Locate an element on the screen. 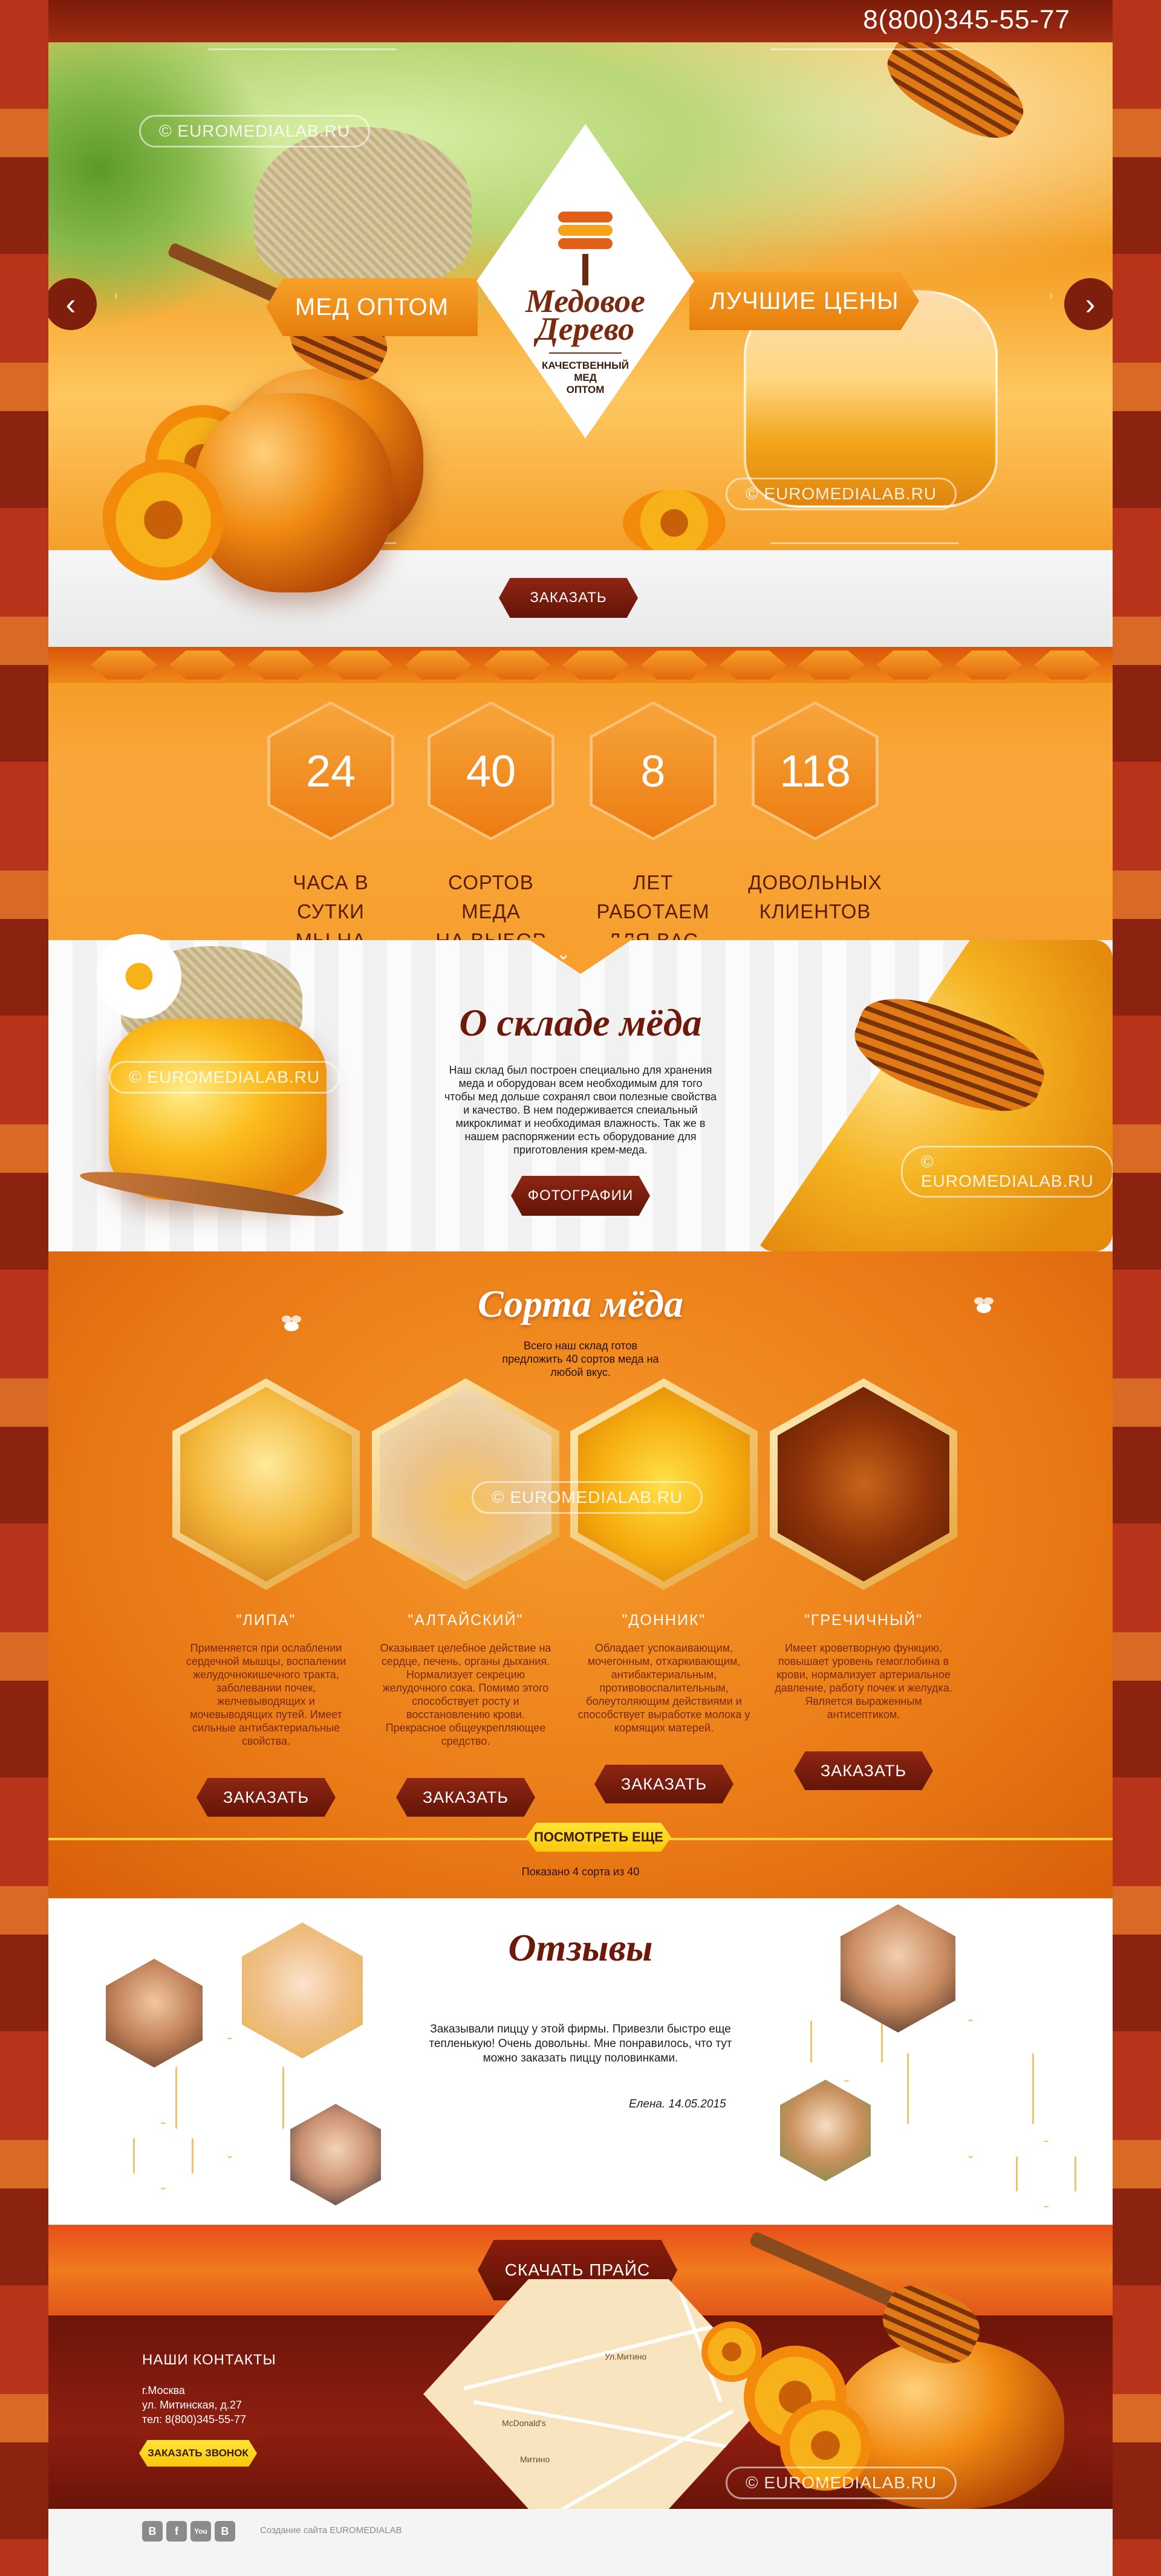  stat-value: 24 is located at coordinates (330, 771).